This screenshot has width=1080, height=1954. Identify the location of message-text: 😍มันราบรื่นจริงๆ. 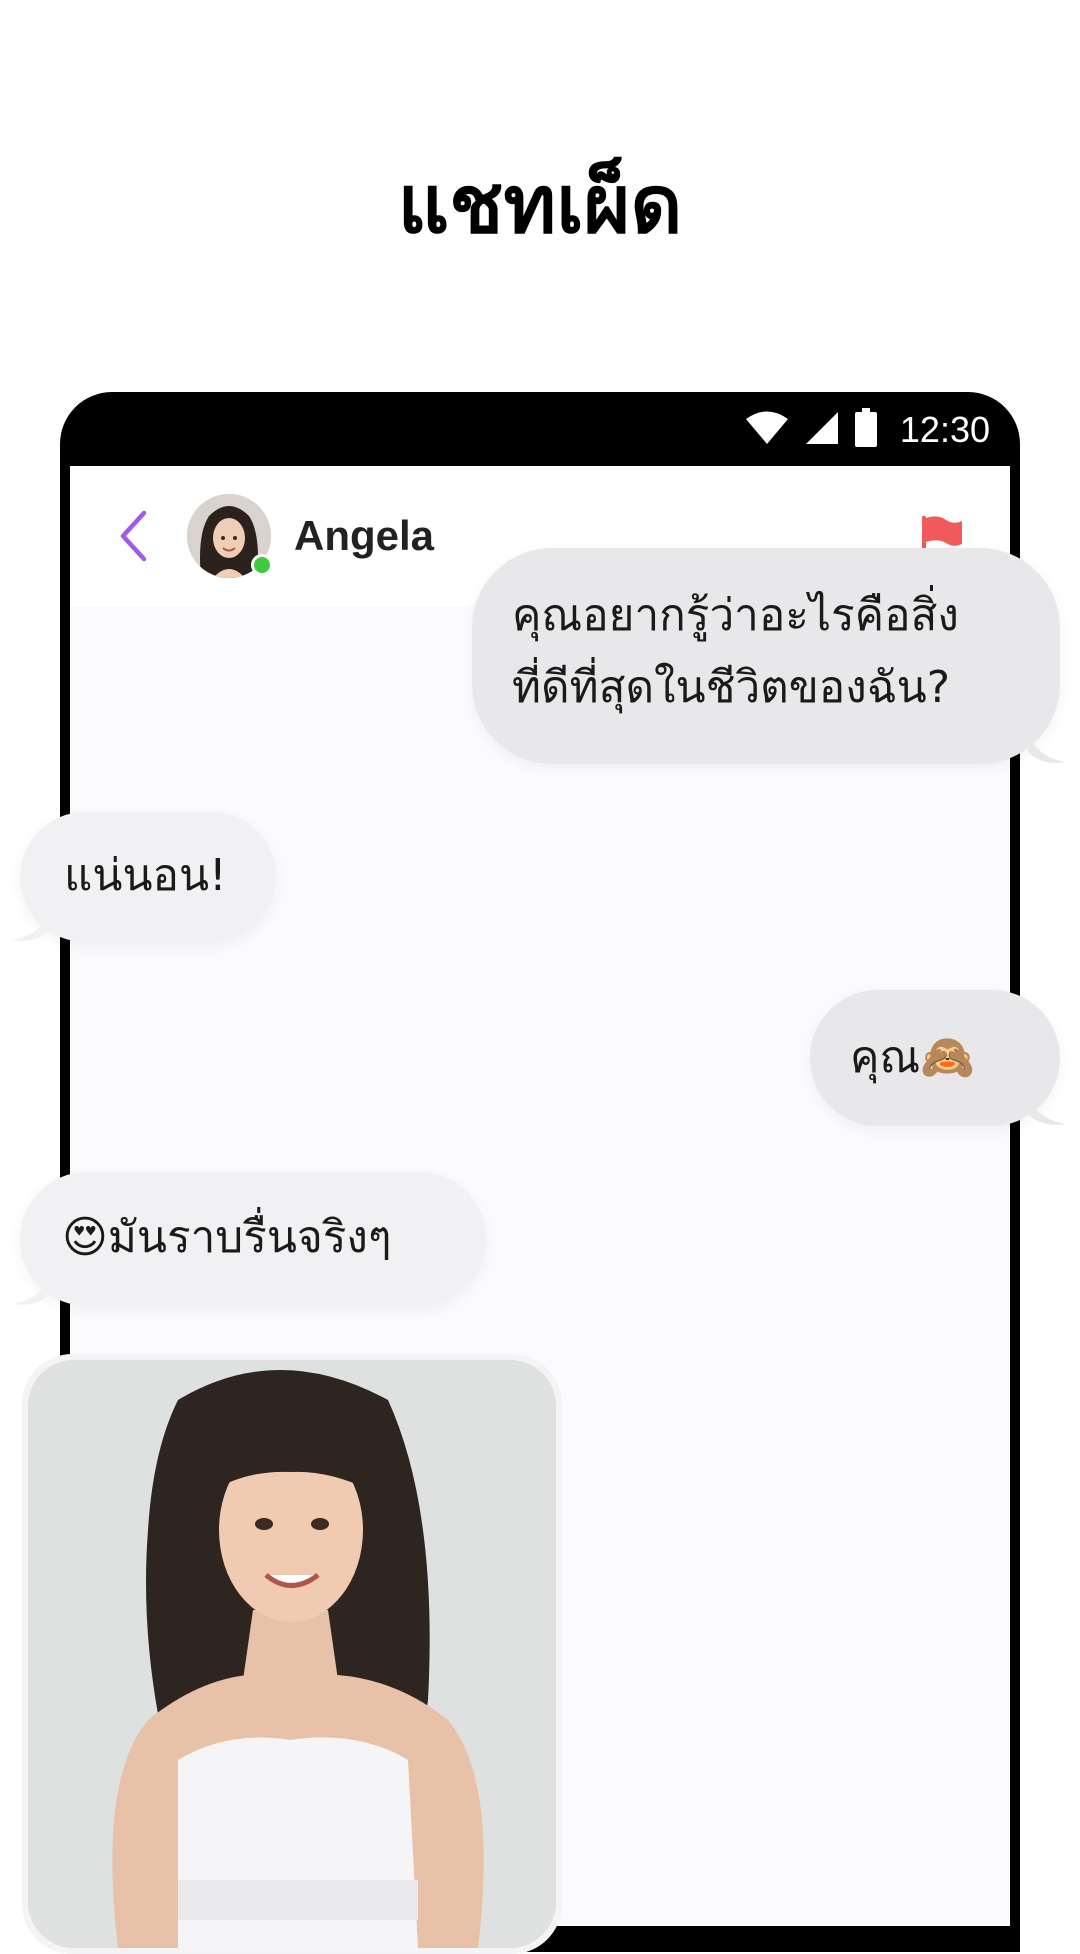
(226, 1238).